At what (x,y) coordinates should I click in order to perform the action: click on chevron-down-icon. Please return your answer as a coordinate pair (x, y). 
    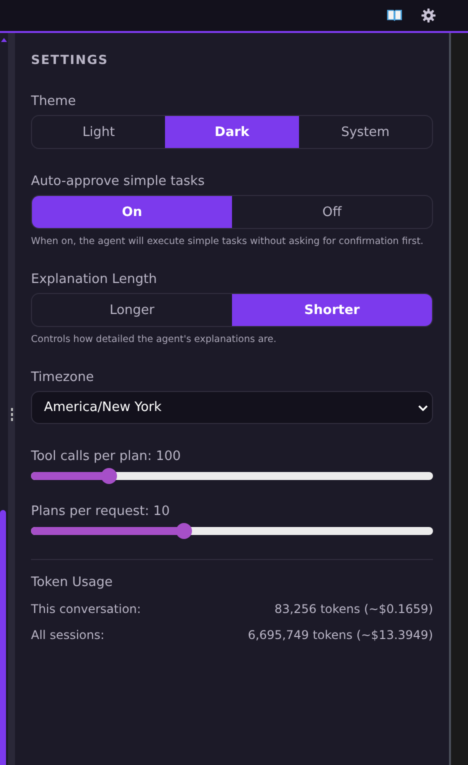
    Looking at the image, I should click on (423, 407).